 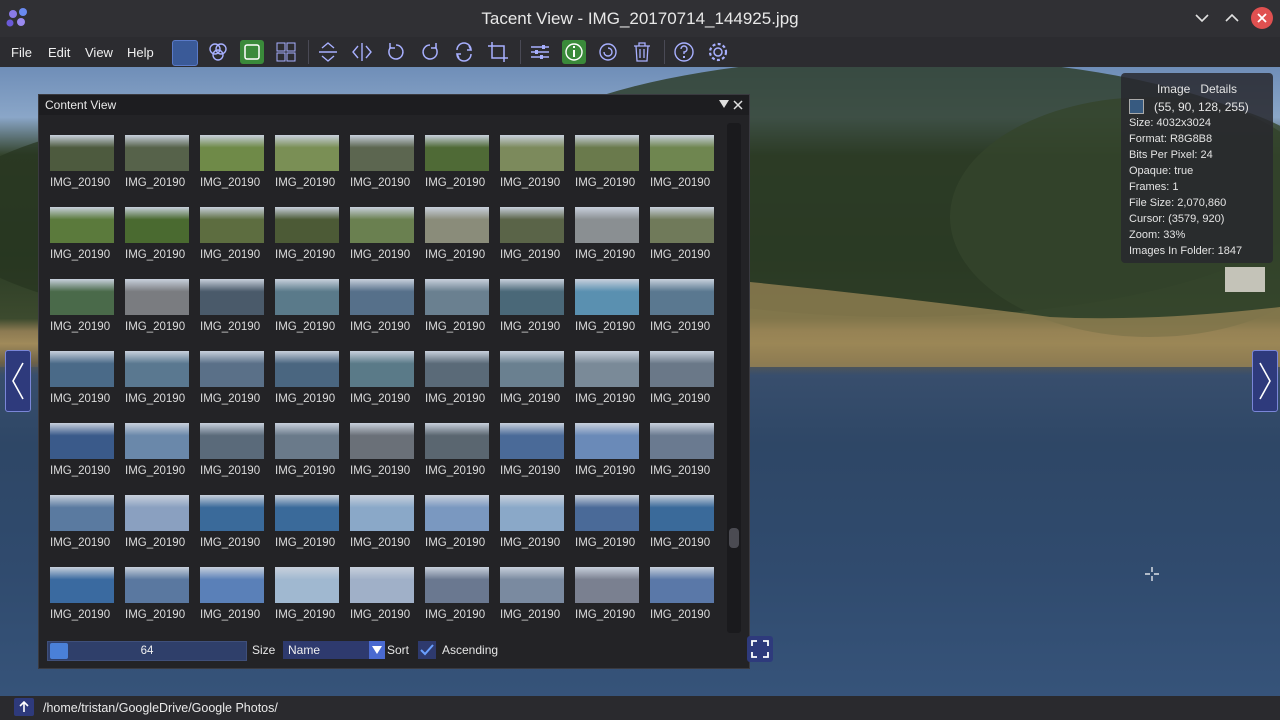 I want to click on collapse-icon, so click(x=724, y=104).